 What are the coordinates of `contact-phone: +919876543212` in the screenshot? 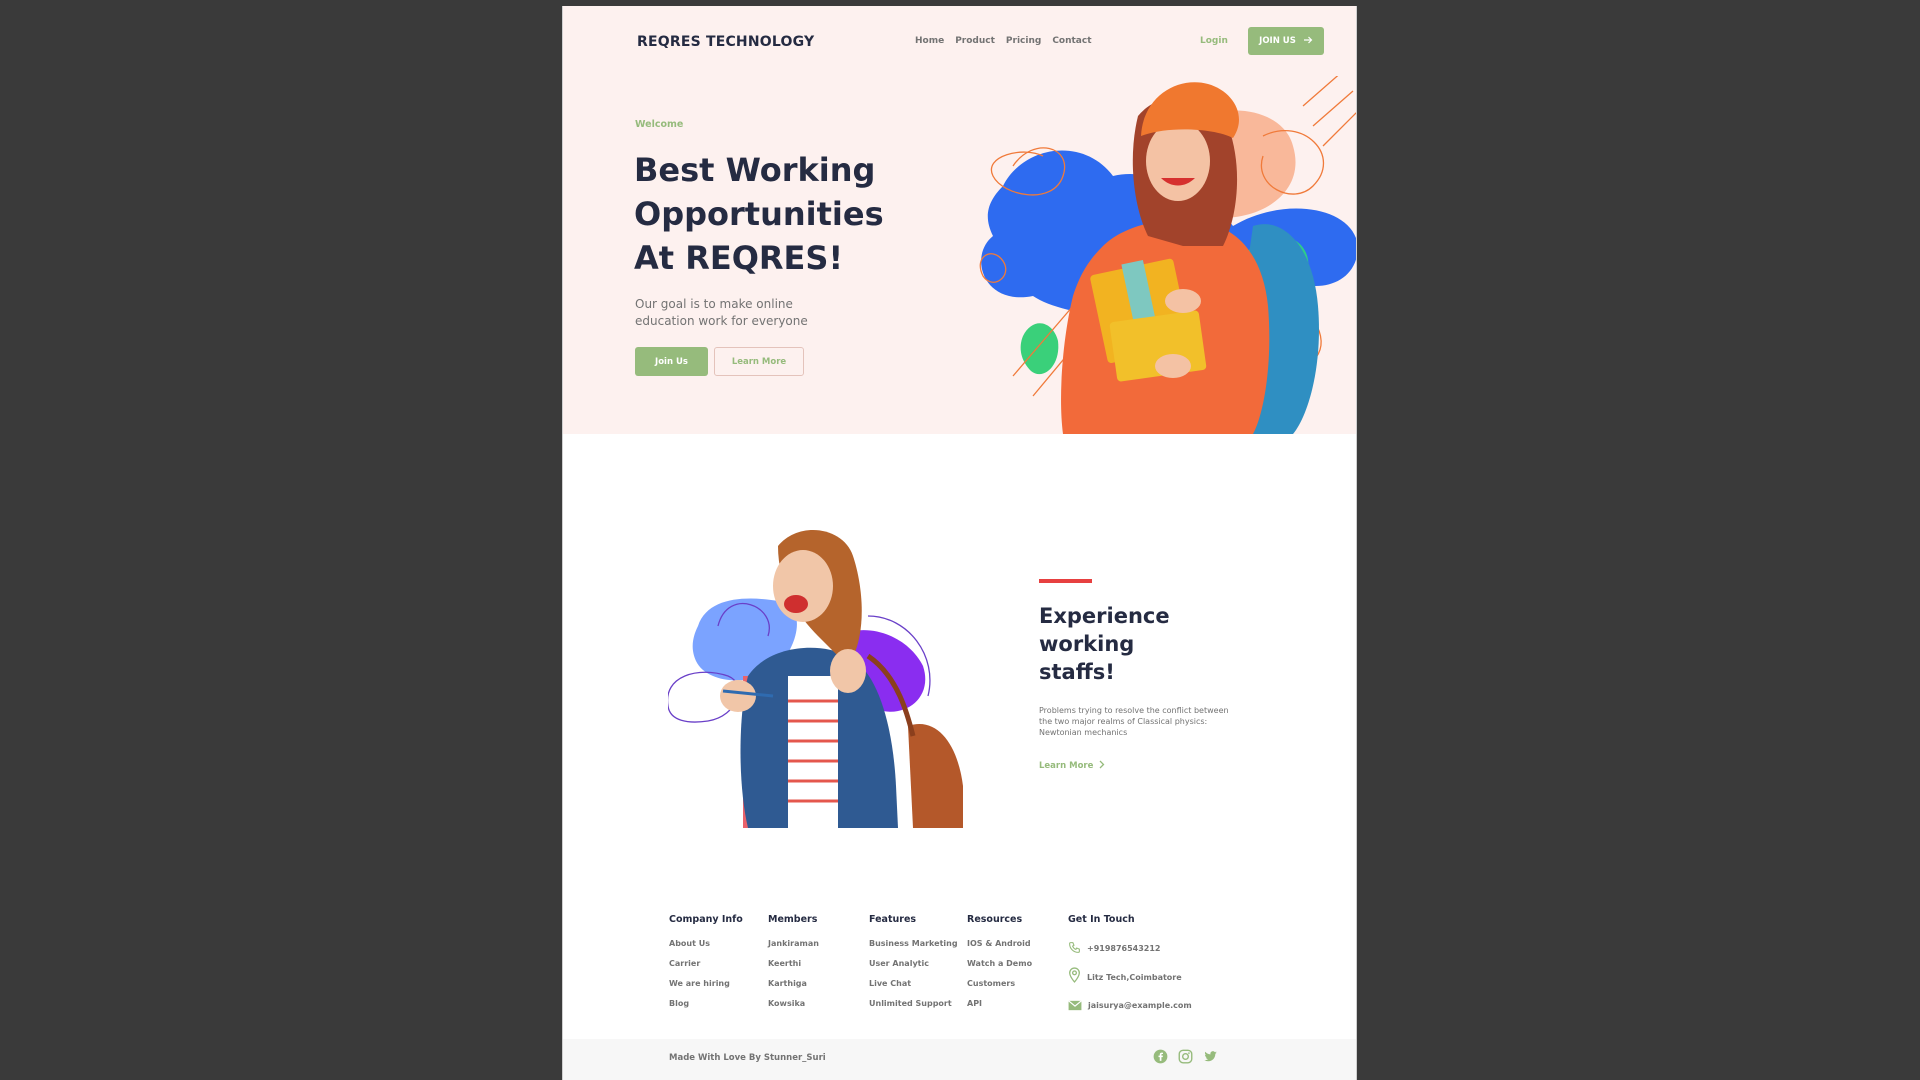 It's located at (1138, 948).